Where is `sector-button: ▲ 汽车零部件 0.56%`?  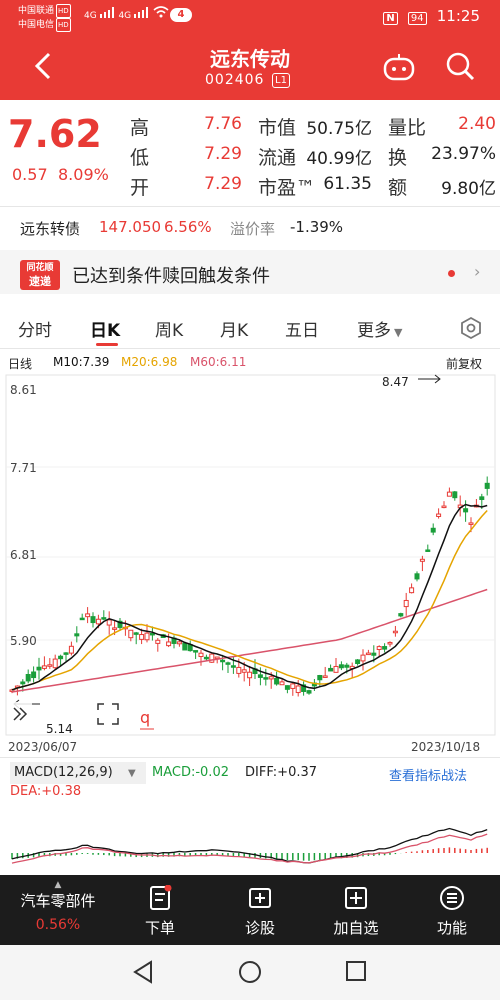 sector-button: ▲ 汽车零部件 0.56% is located at coordinates (58, 906).